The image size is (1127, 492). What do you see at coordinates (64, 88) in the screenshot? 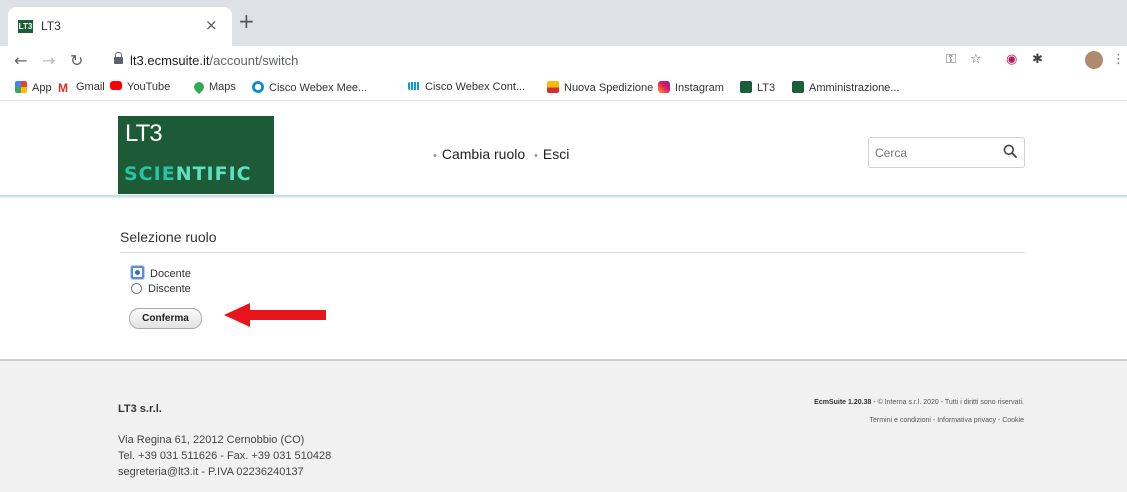
I see `gmail-icon: M` at bounding box center [64, 88].